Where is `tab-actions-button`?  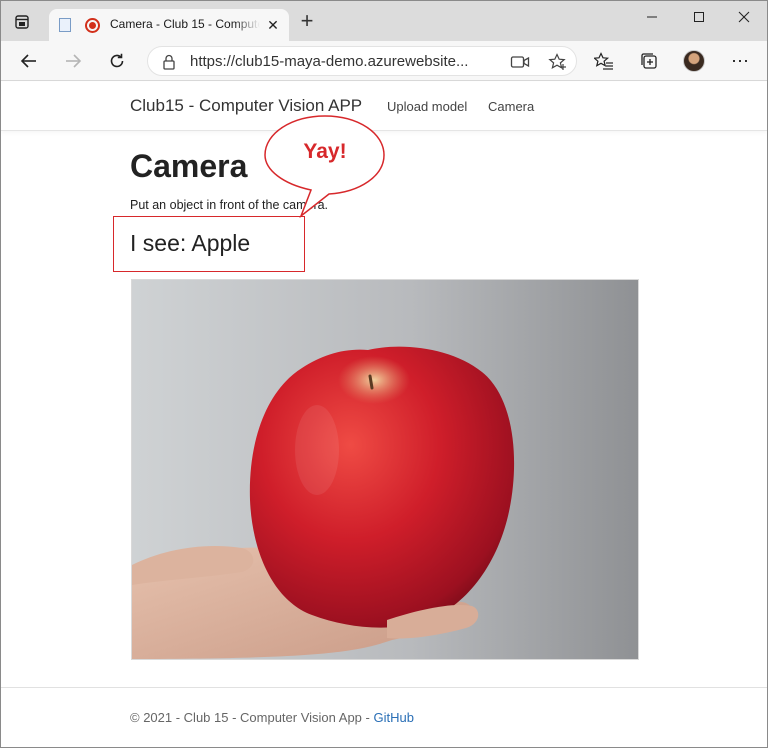
tab-actions-button is located at coordinates (22, 22).